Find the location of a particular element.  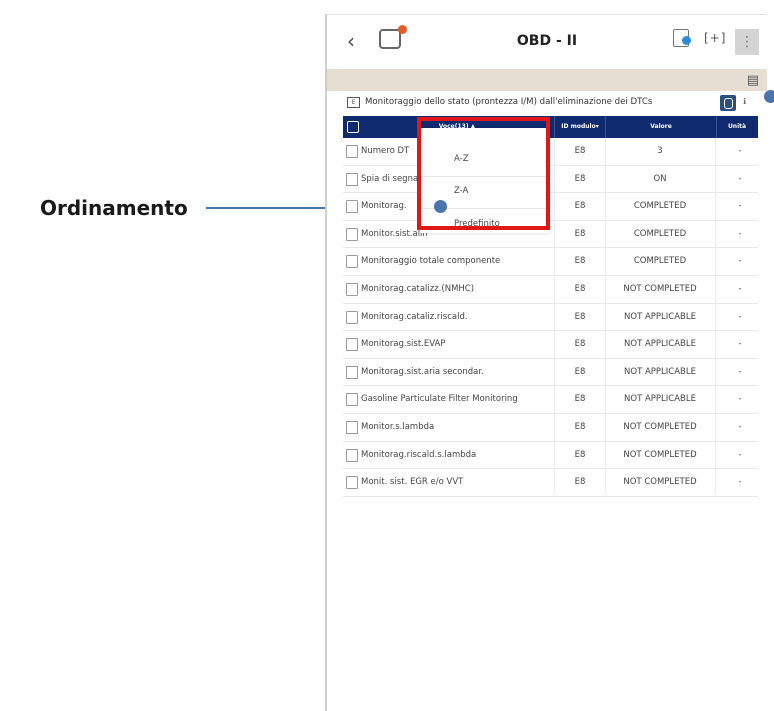

cell-name: Monitoraggio totale componente is located at coordinates (431, 261).